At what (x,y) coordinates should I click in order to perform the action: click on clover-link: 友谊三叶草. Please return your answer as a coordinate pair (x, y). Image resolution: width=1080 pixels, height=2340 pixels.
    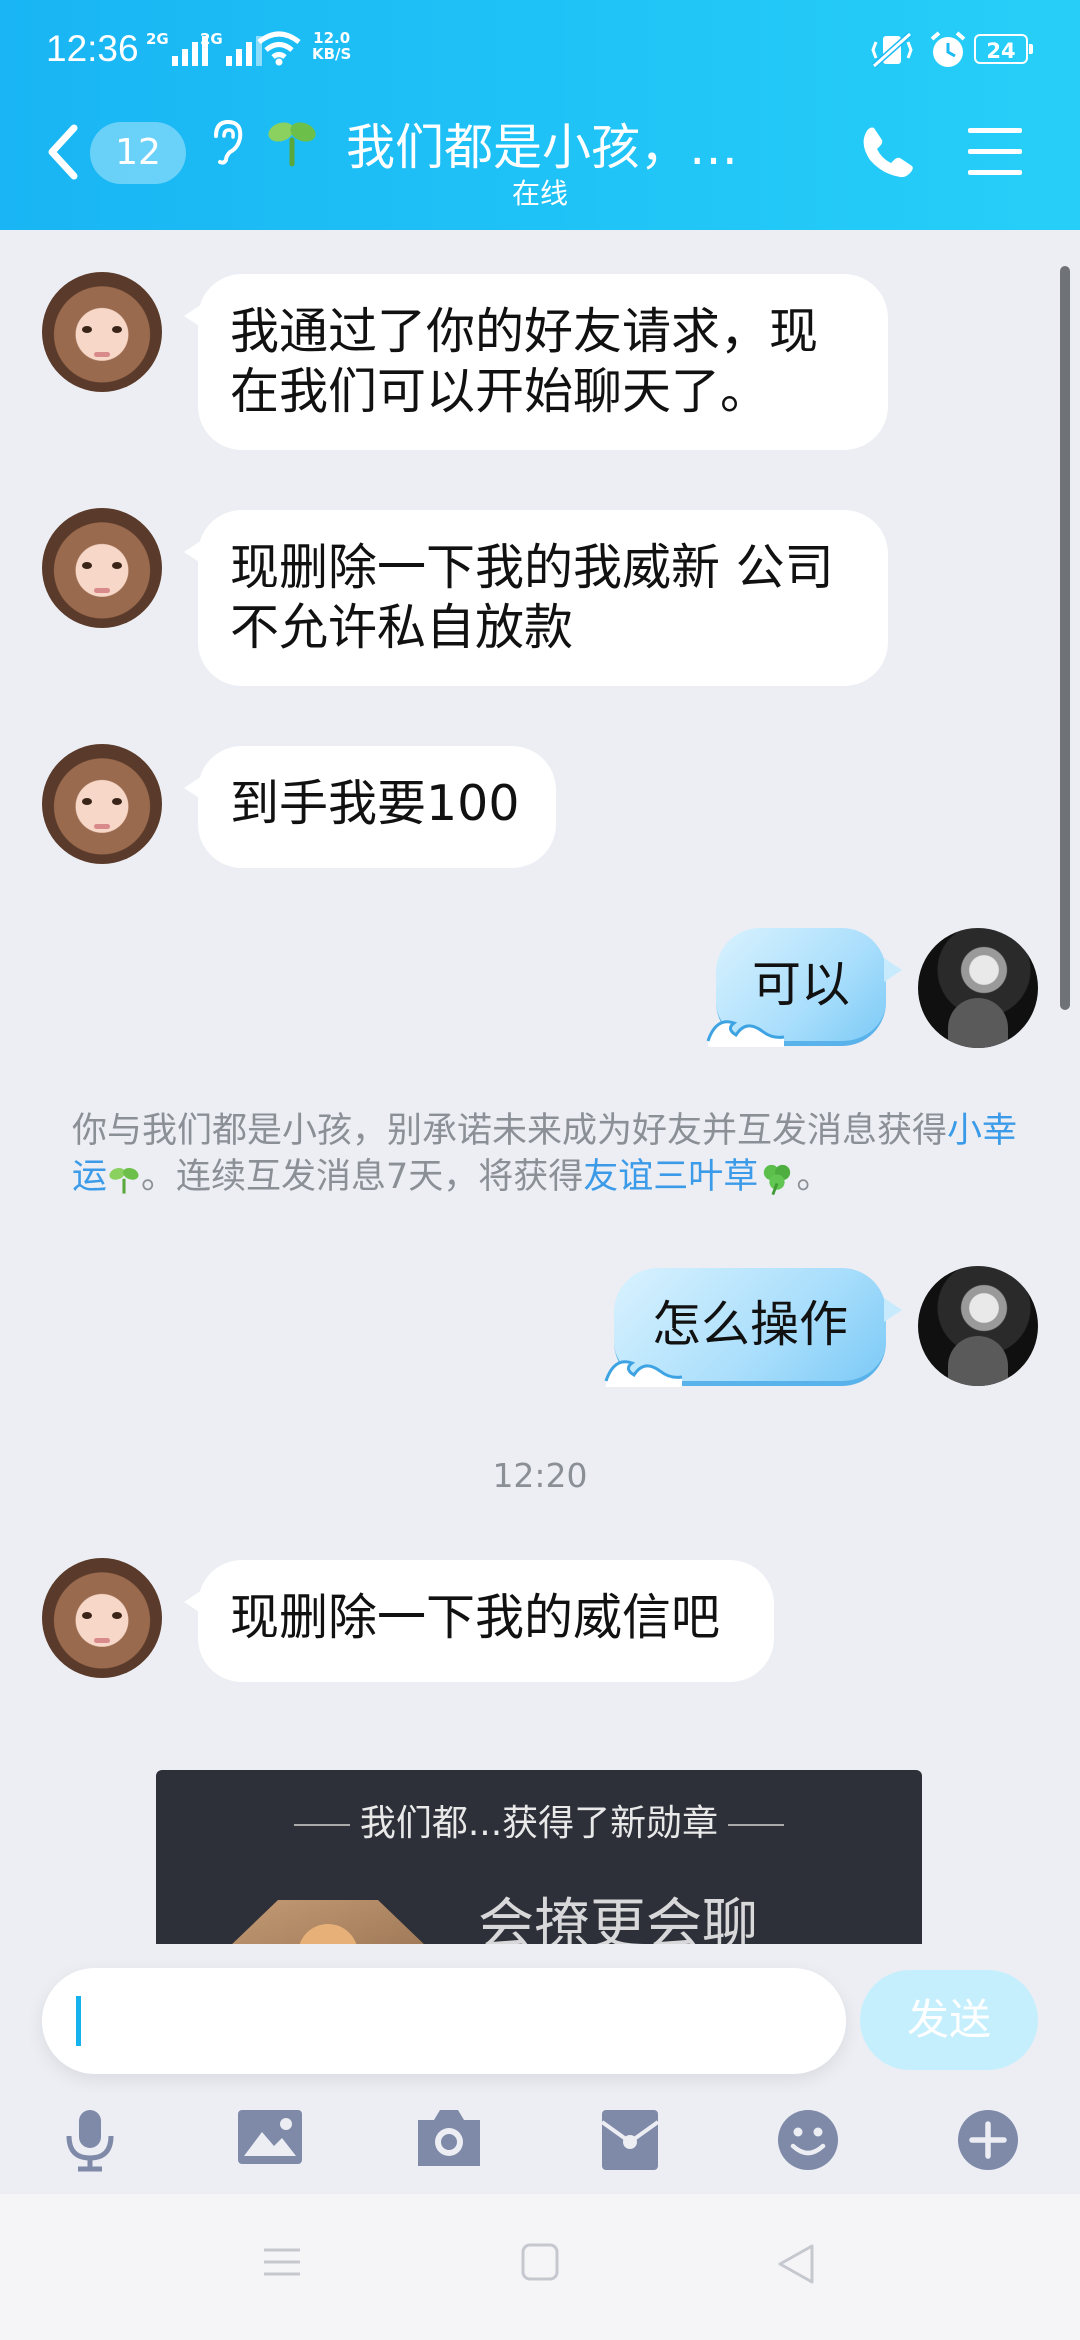
    Looking at the image, I should click on (670, 1177).